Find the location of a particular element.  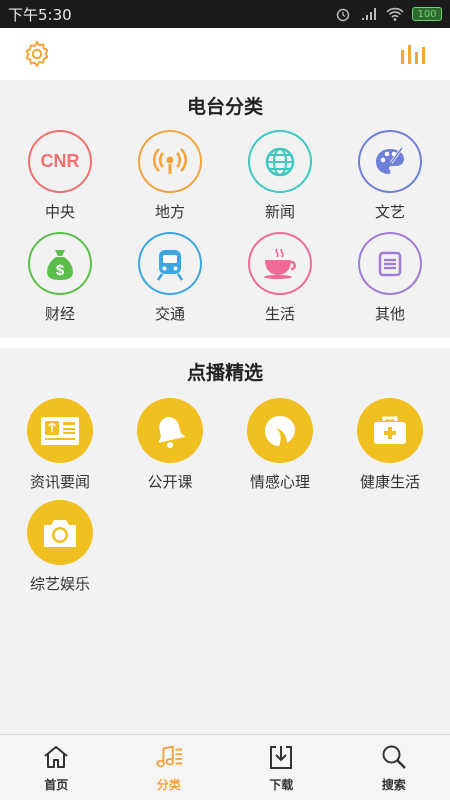

section-divider is located at coordinates (225, 343).